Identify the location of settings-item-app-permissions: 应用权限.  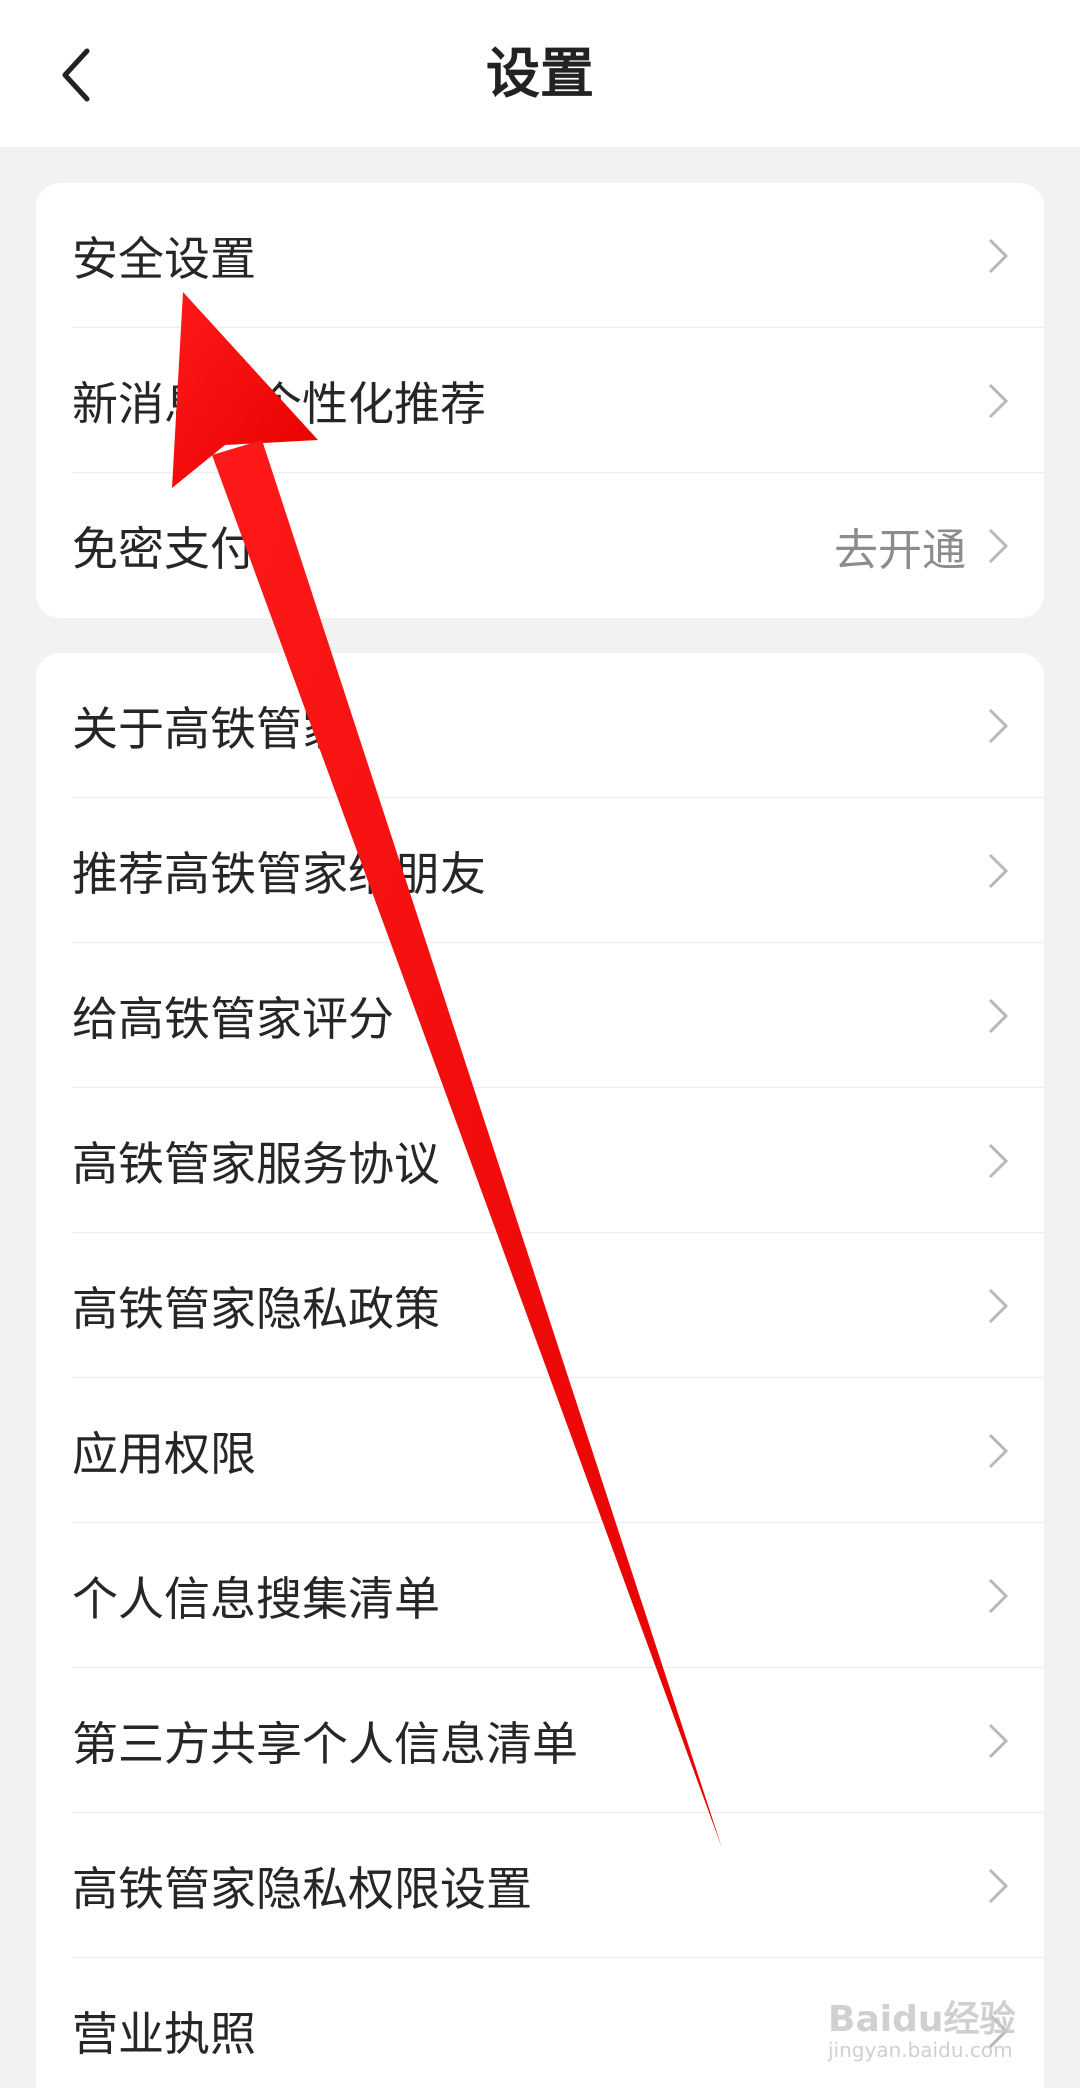
(540, 1450).